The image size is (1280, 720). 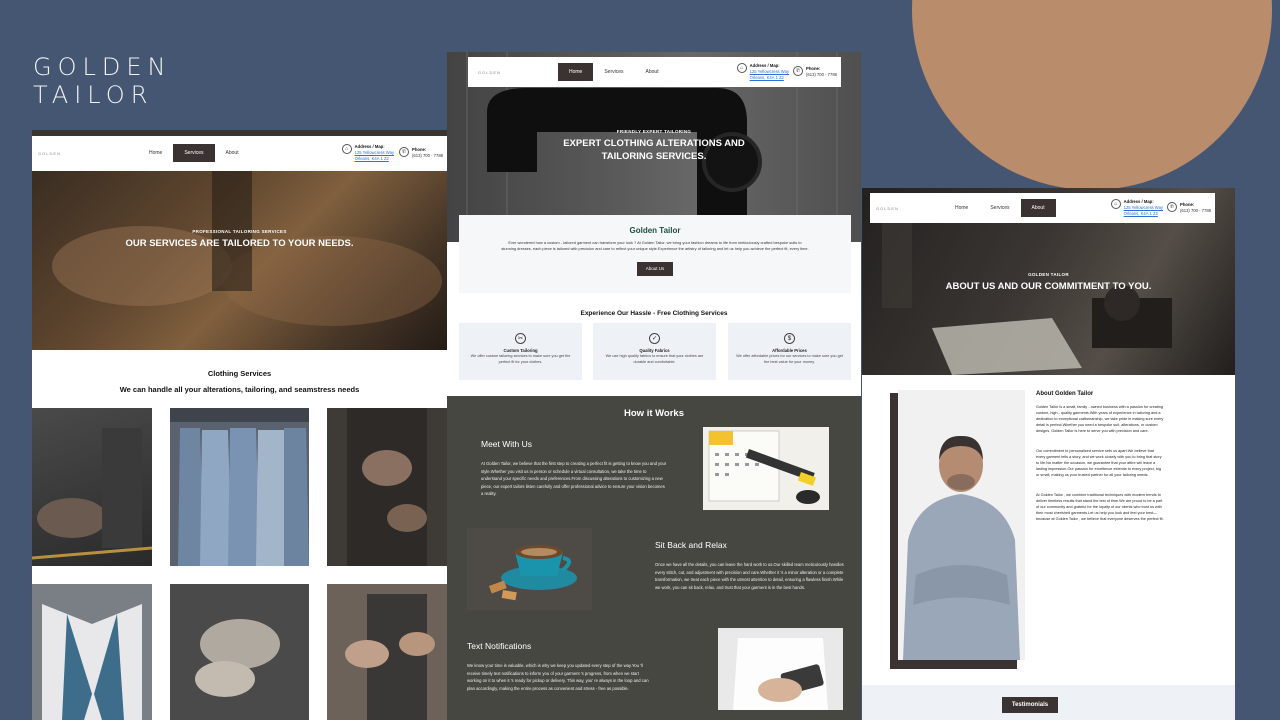 What do you see at coordinates (239, 133) in the screenshot?
I see `top-strip` at bounding box center [239, 133].